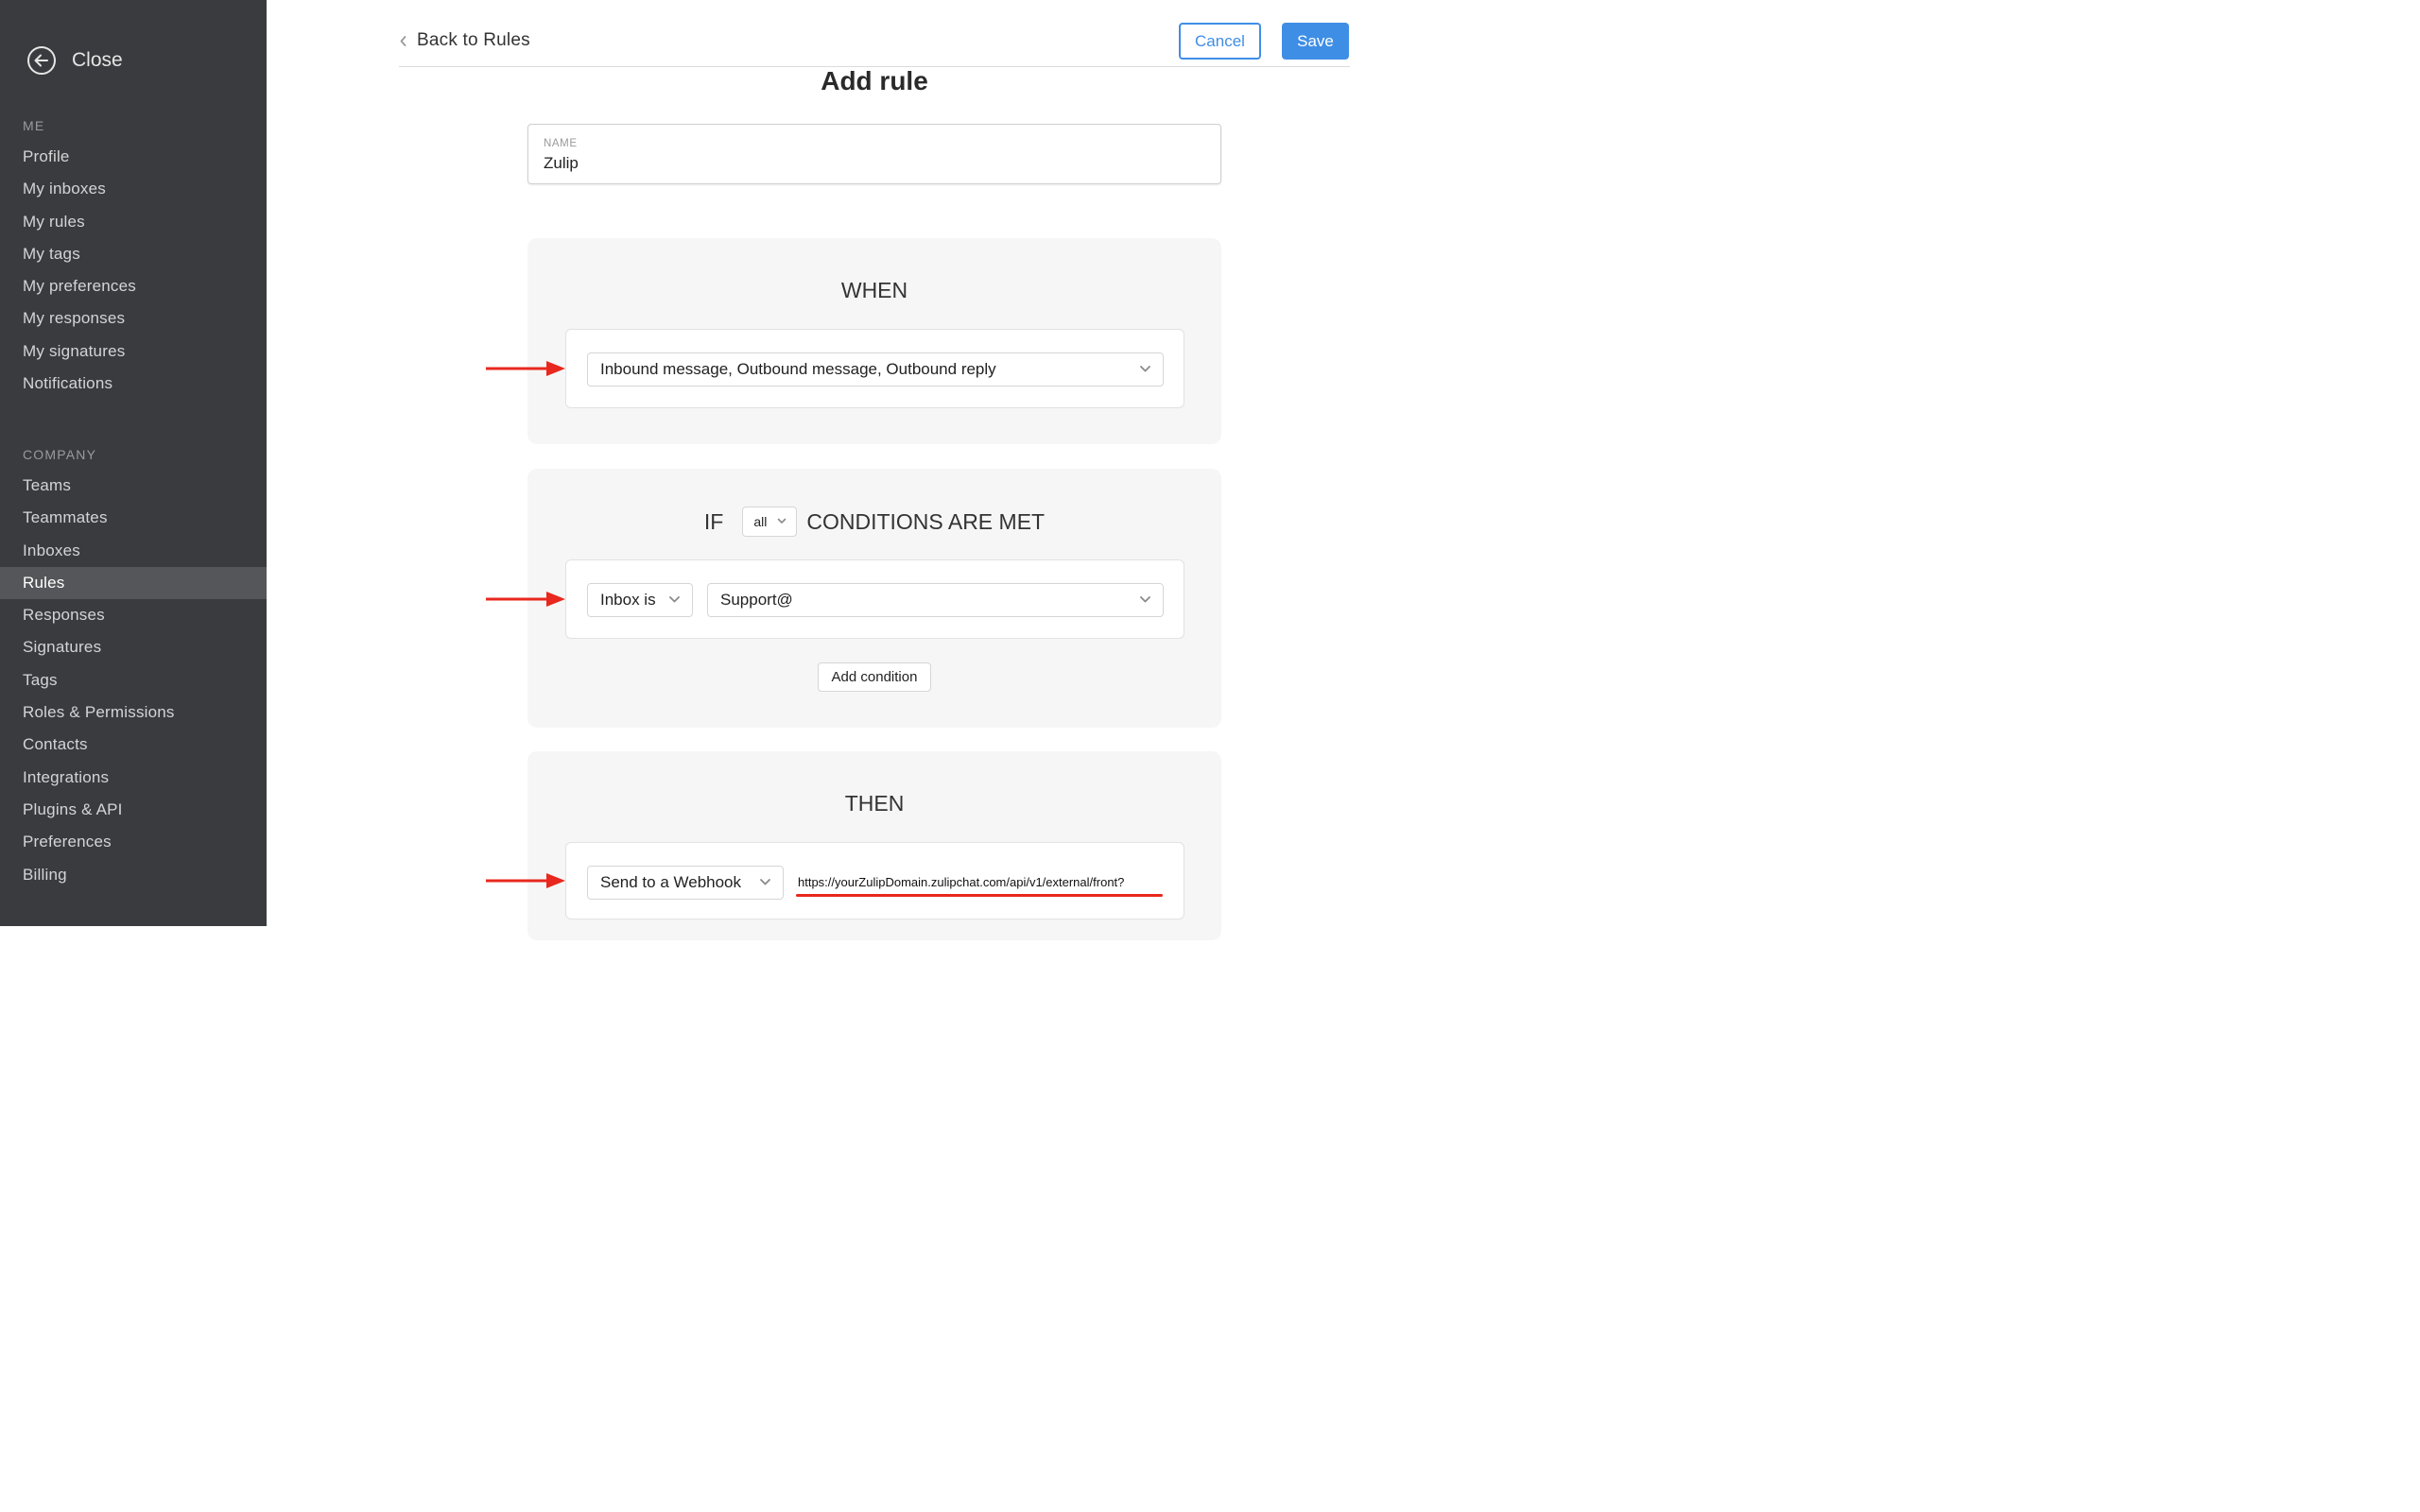 Image resolution: width=2420 pixels, height=1512 pixels. I want to click on sidebar-item-preferences: Preferences, so click(133, 842).